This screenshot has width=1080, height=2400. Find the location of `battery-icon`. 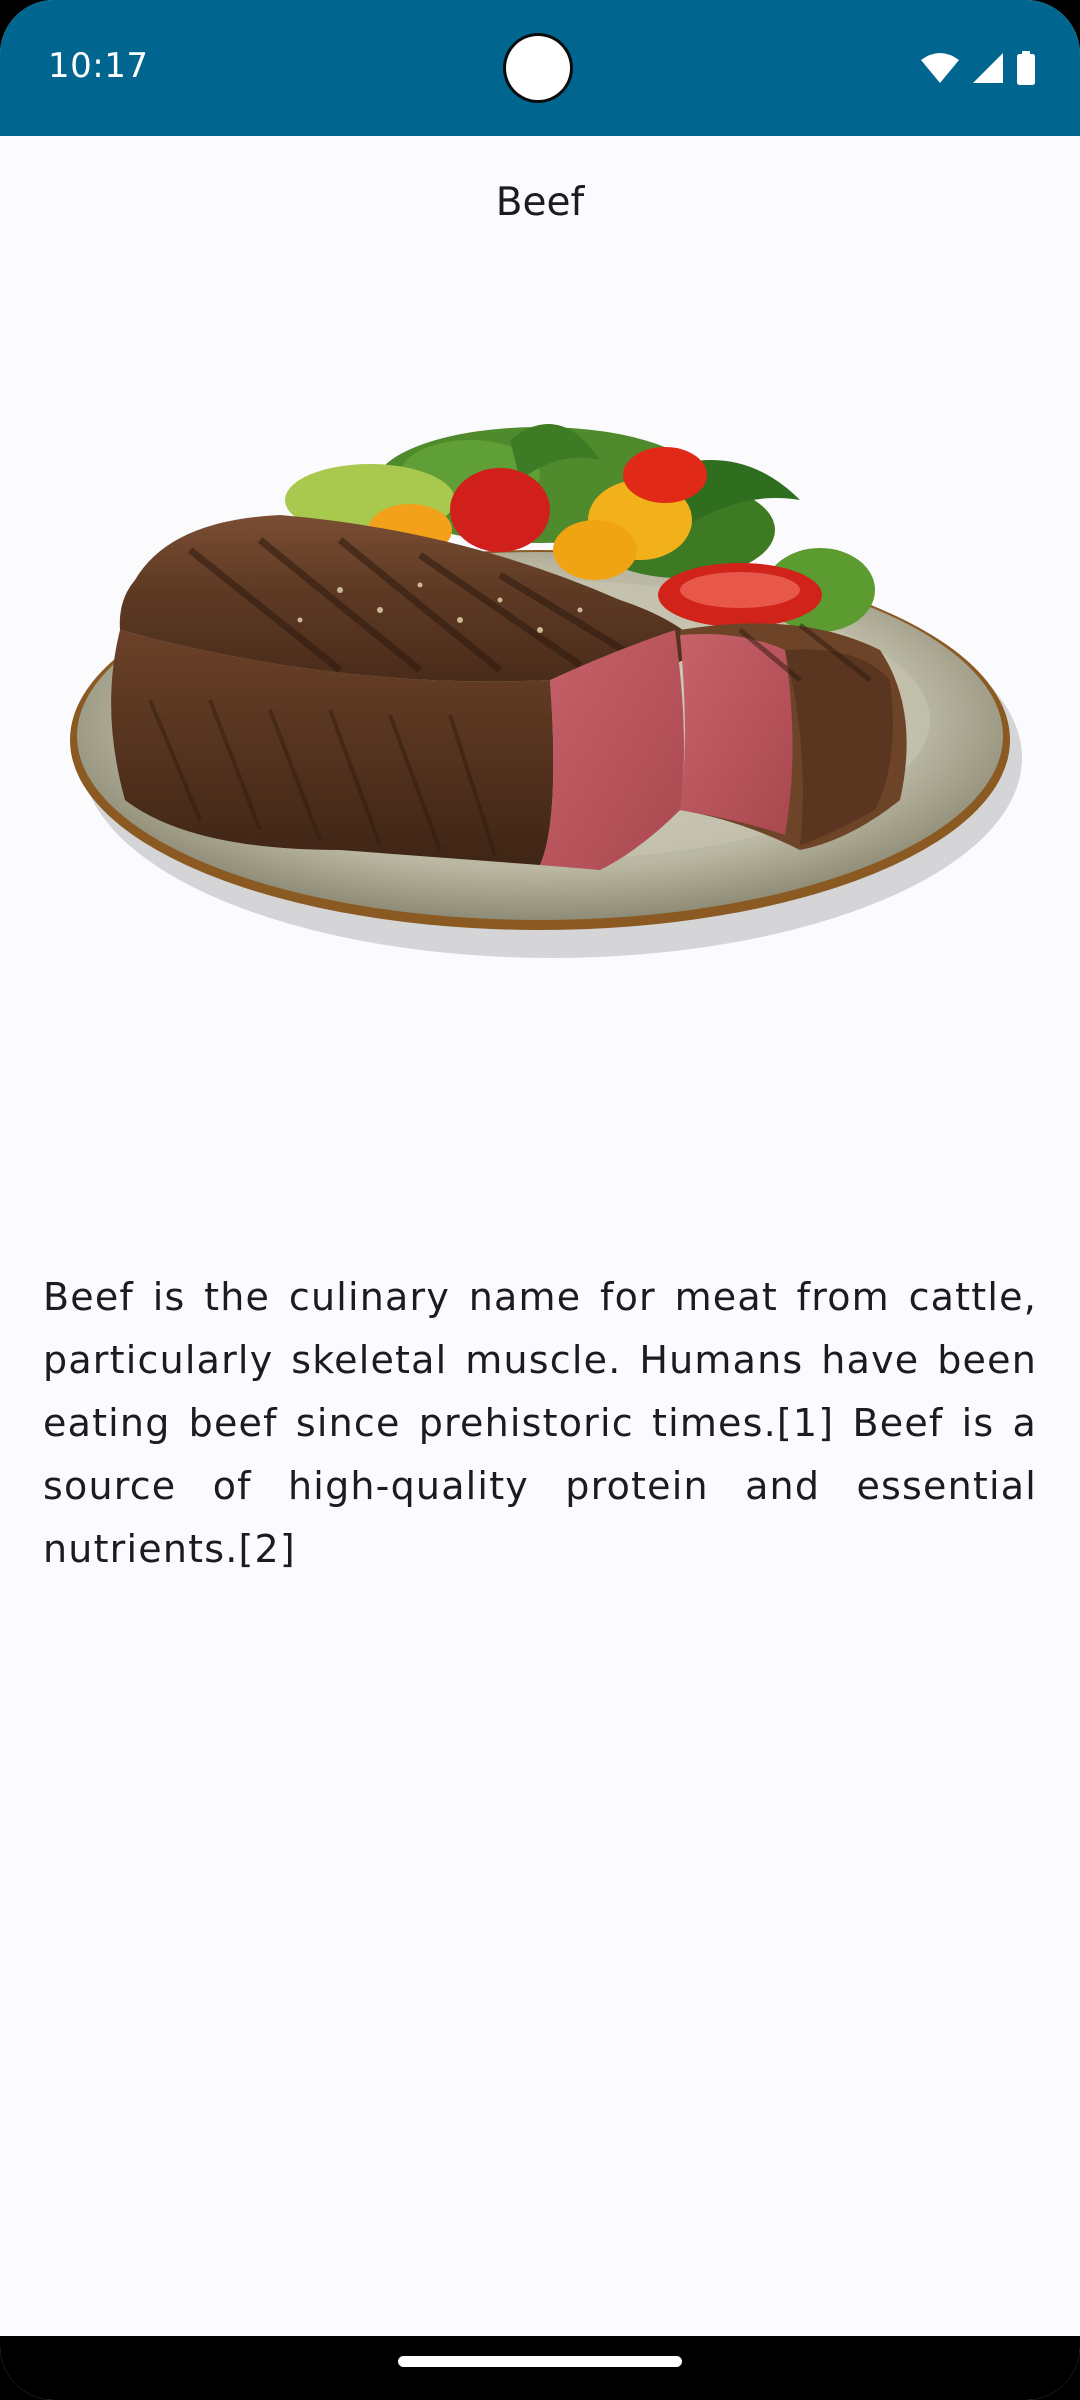

battery-icon is located at coordinates (1026, 68).